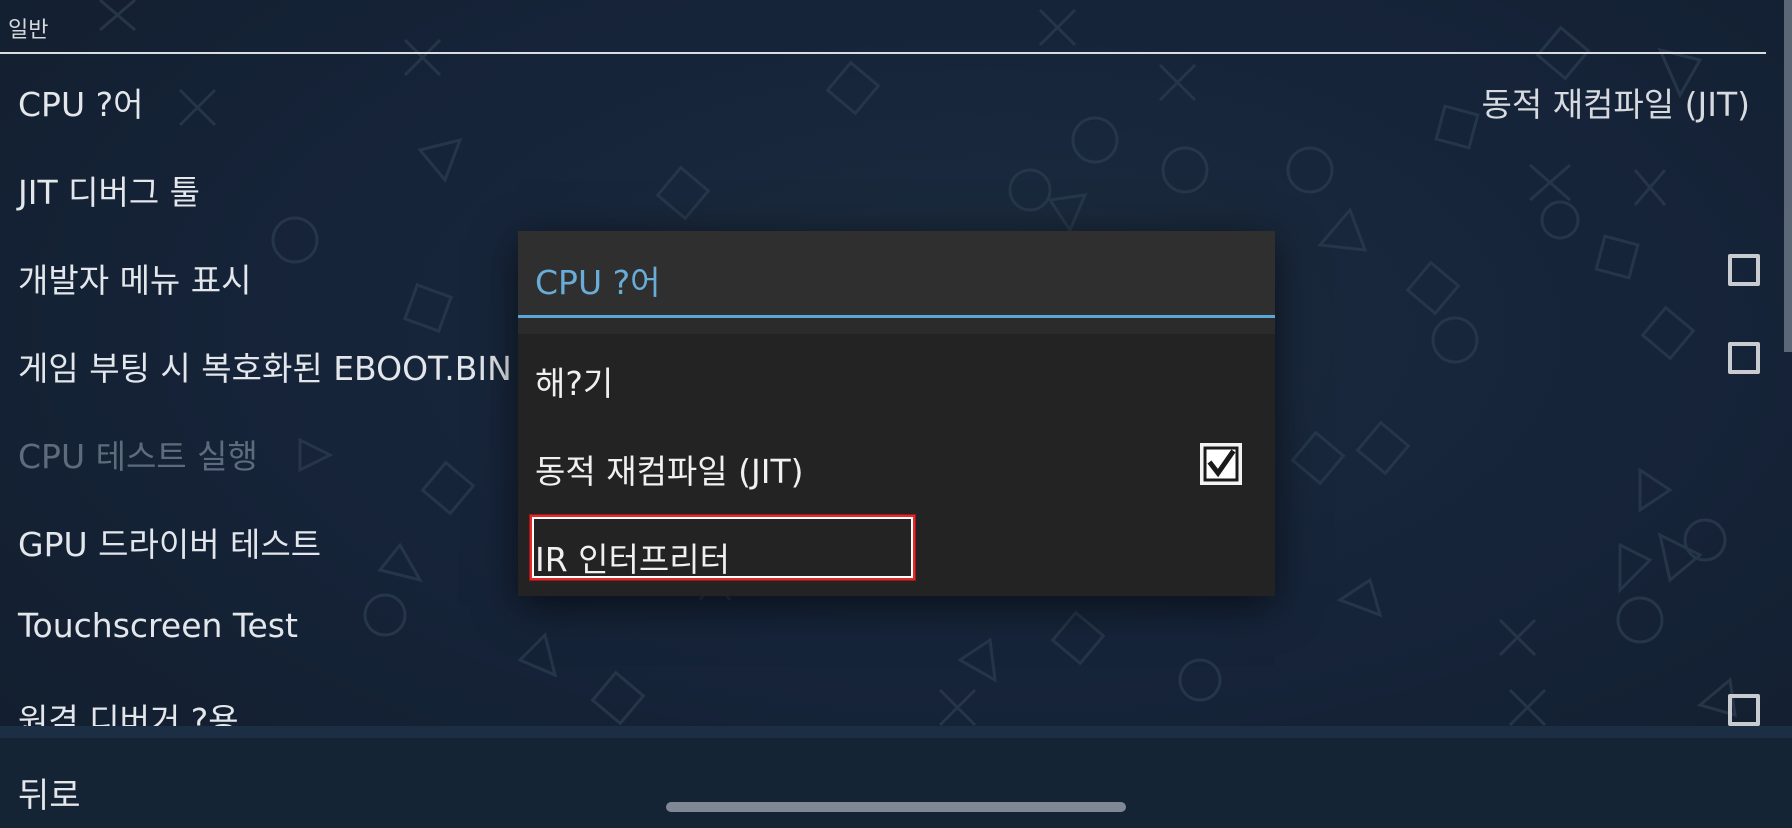  What do you see at coordinates (138, 456) in the screenshot?
I see `setting-label: CPU 테스트 실행` at bounding box center [138, 456].